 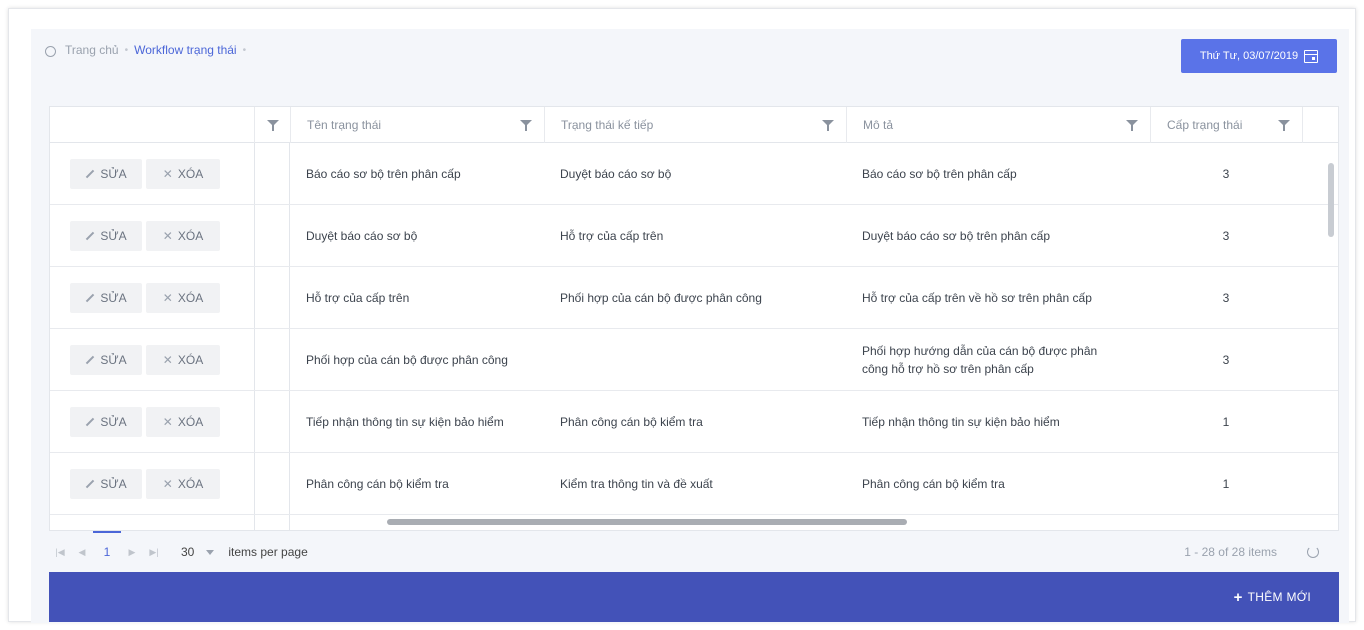 I want to click on cell-name: Duyệt báo cáo sơ bộ, so click(x=362, y=236).